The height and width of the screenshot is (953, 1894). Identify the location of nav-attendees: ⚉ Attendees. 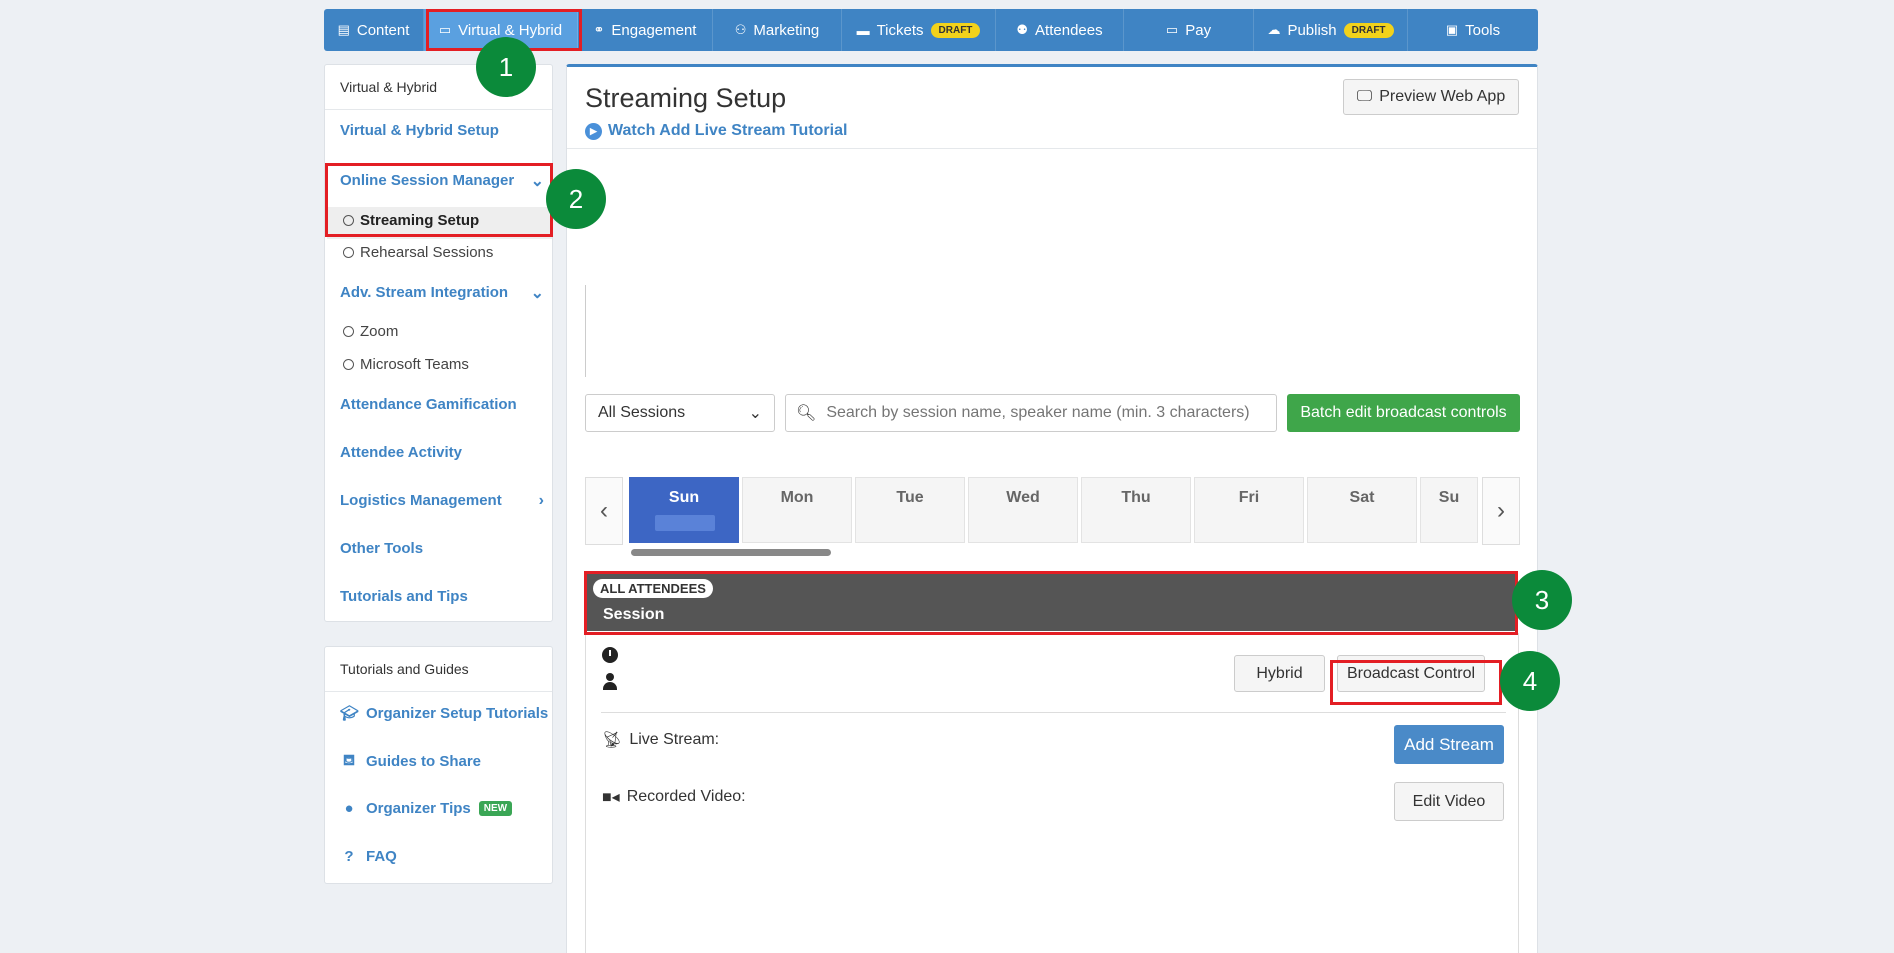
(1060, 30).